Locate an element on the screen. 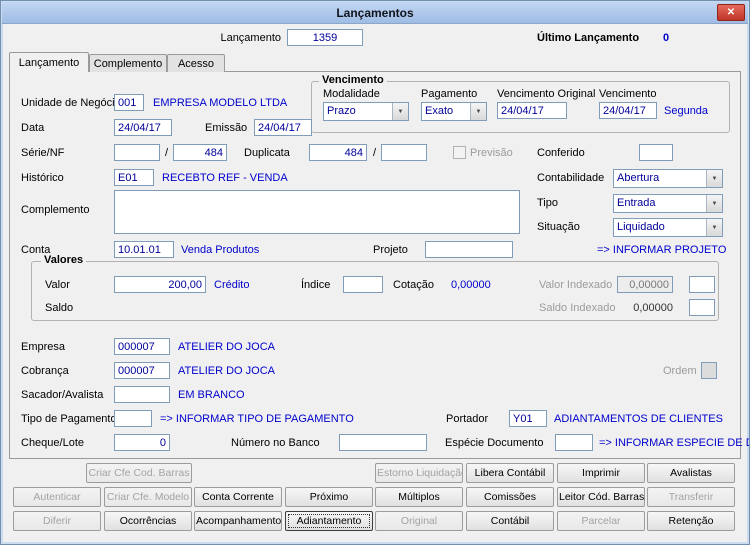 The image size is (750, 545). titlebar: Lançamentos is located at coordinates (375, 13).